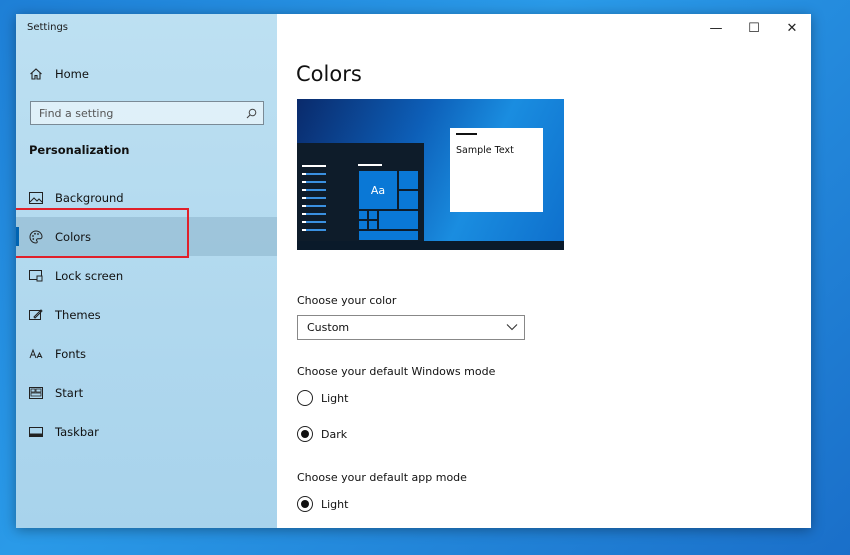 This screenshot has height=555, width=850. I want to click on app-mode-light-radio: Light, so click(322, 504).